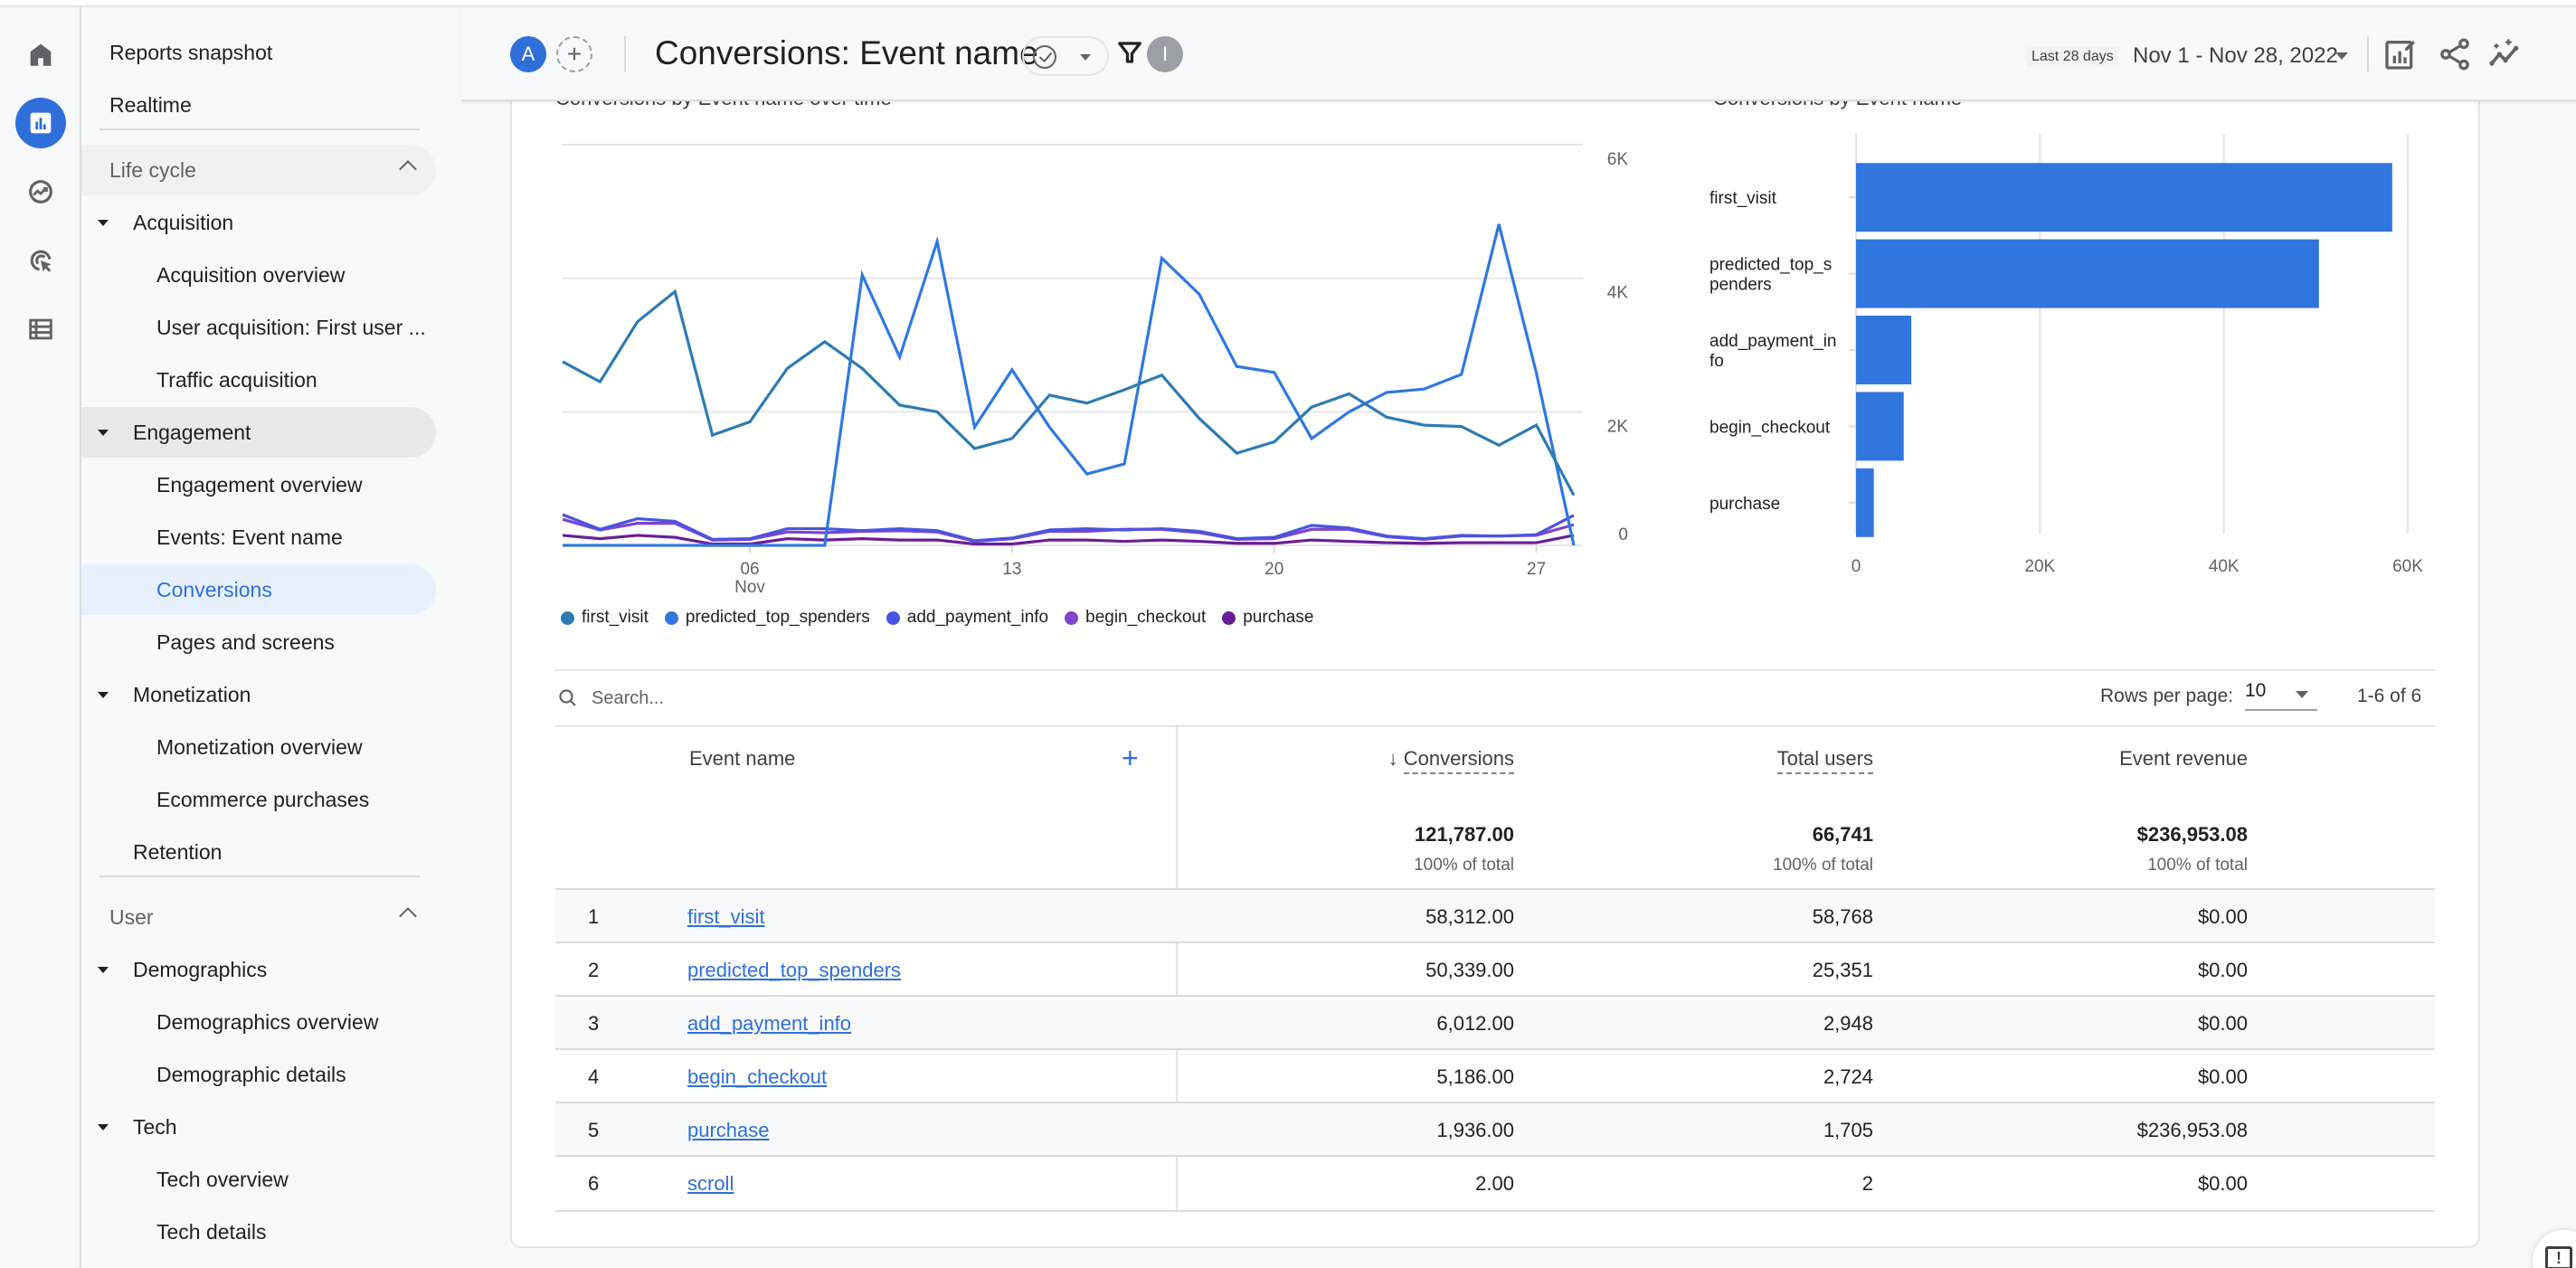 Image resolution: width=2576 pixels, height=1268 pixels. Describe the element at coordinates (40, 260) in the screenshot. I see `advertising-icon` at that location.